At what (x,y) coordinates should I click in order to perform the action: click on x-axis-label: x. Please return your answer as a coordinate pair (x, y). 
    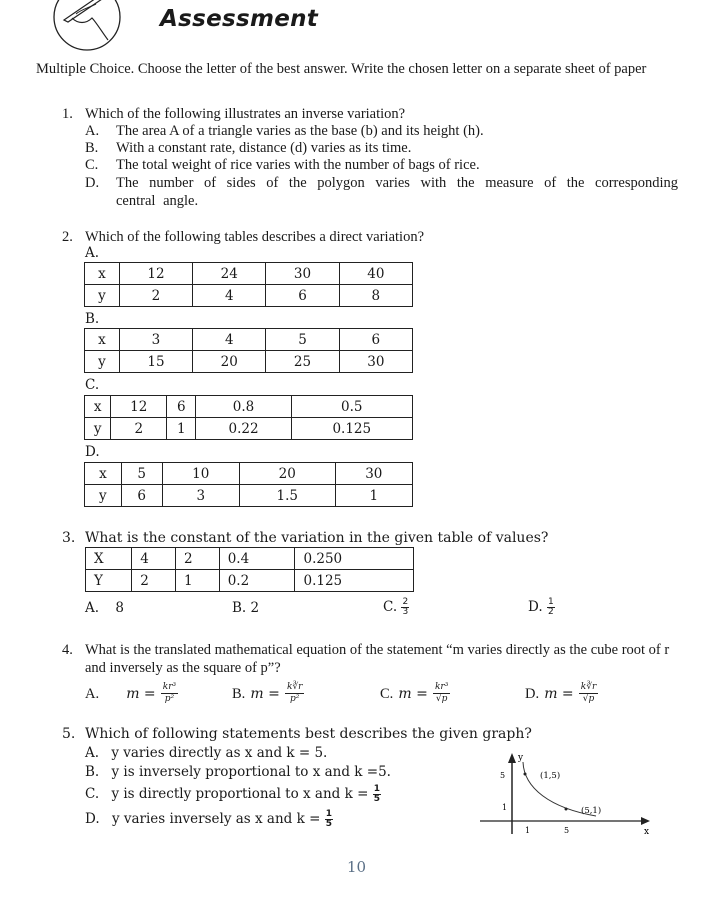
    Looking at the image, I should click on (646, 832).